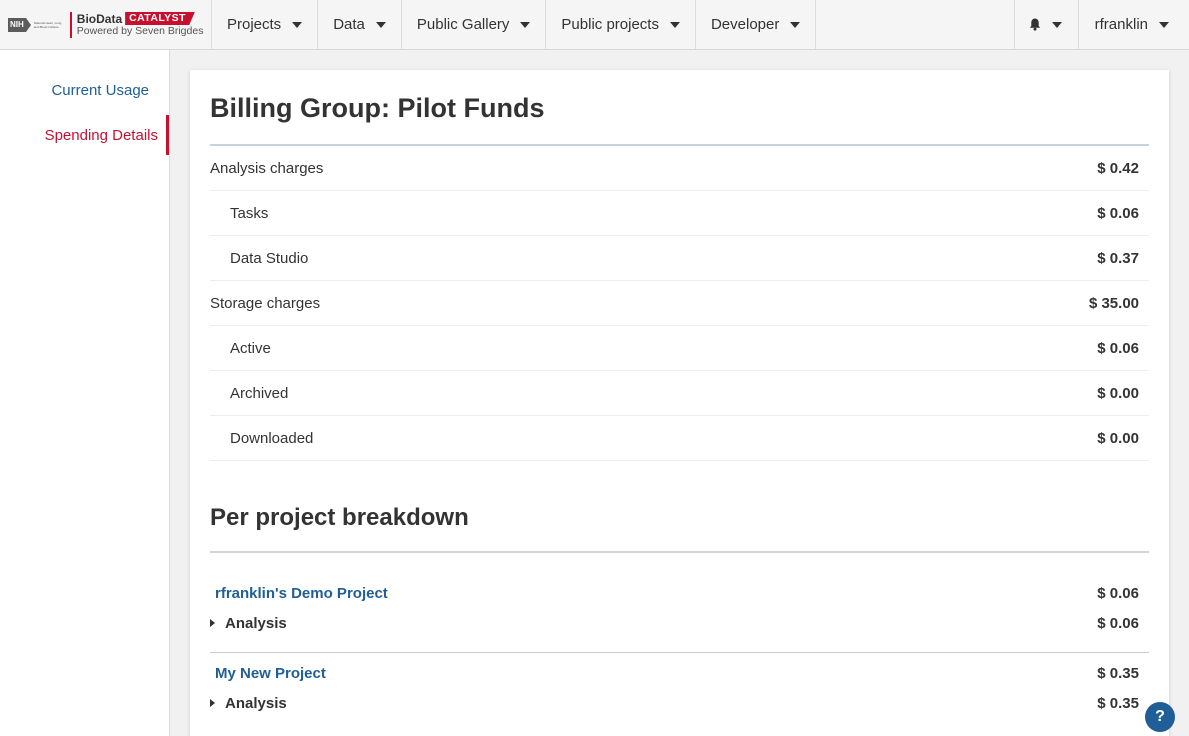 The height and width of the screenshot is (736, 1189). What do you see at coordinates (160, 18) in the screenshot?
I see `brand-catalyst: CATALYST` at bounding box center [160, 18].